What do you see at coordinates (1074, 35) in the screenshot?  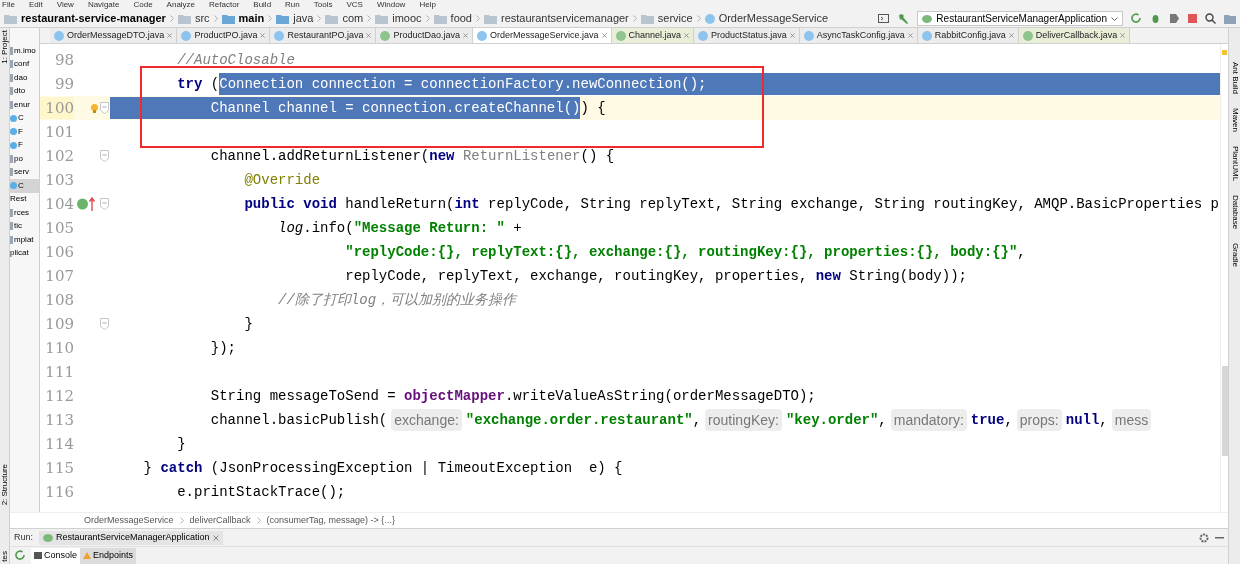 I see `editor-tab: DeliverCallback.java` at bounding box center [1074, 35].